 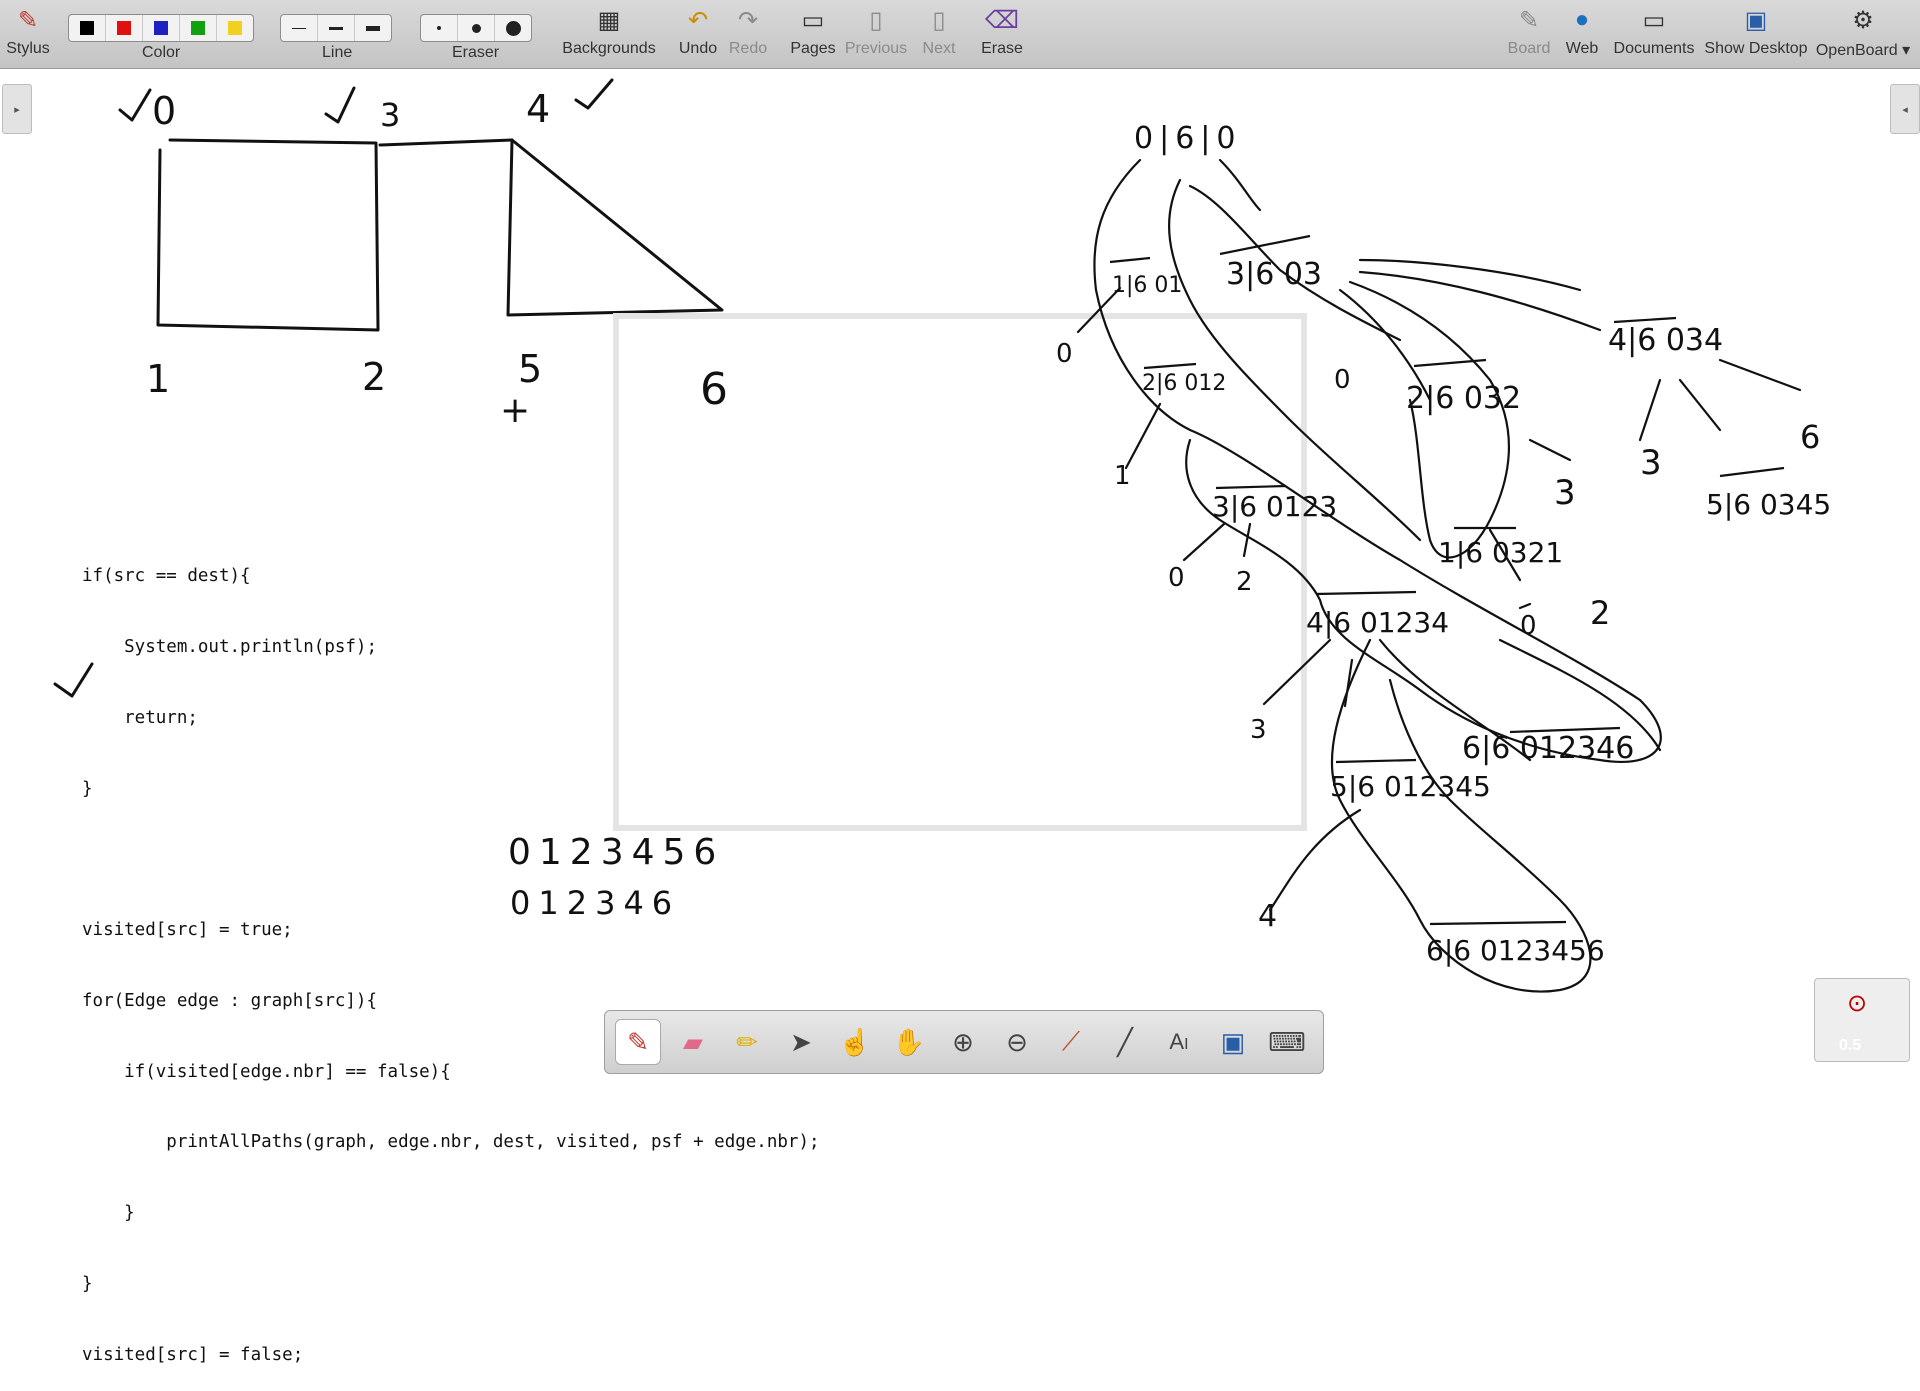 I want to click on zoom-level: 0.5, so click(x=1850, y=1045).